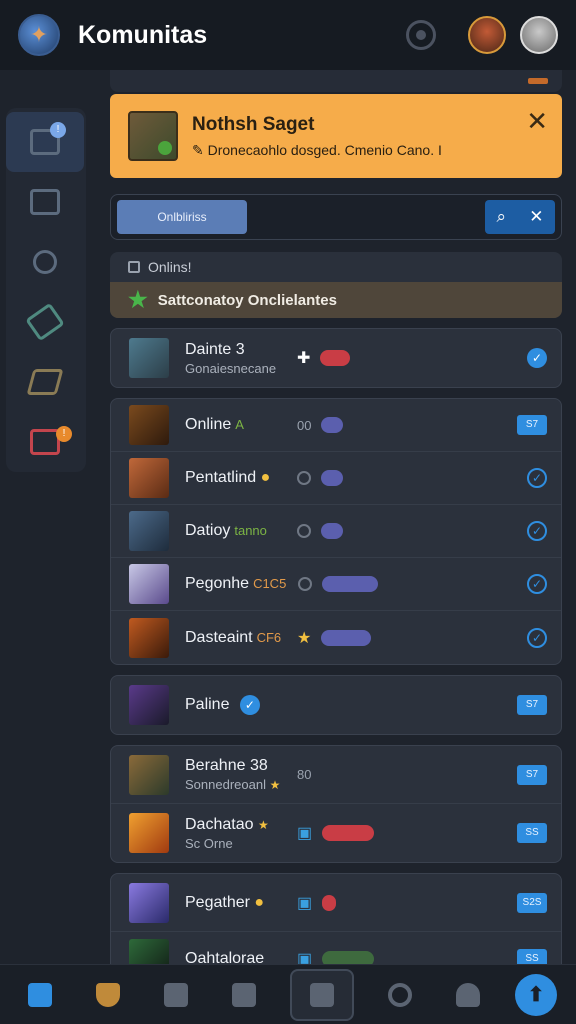  Describe the element at coordinates (45, 382) in the screenshot. I see `sidebar-item-edit` at that location.